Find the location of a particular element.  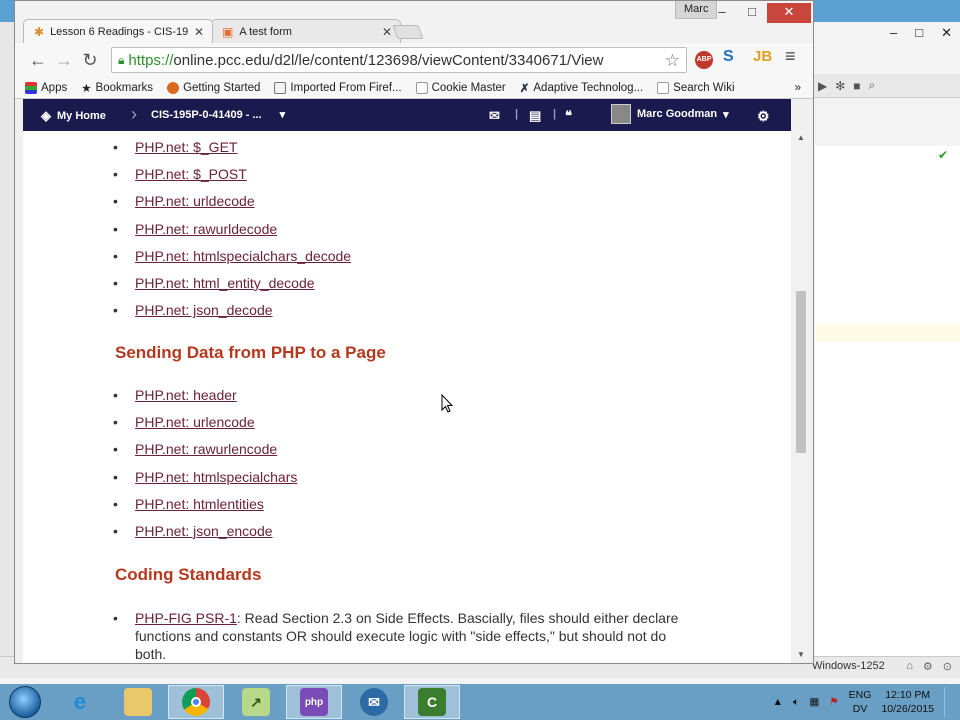

scroll-up-icon: ▲ is located at coordinates (801, 137).